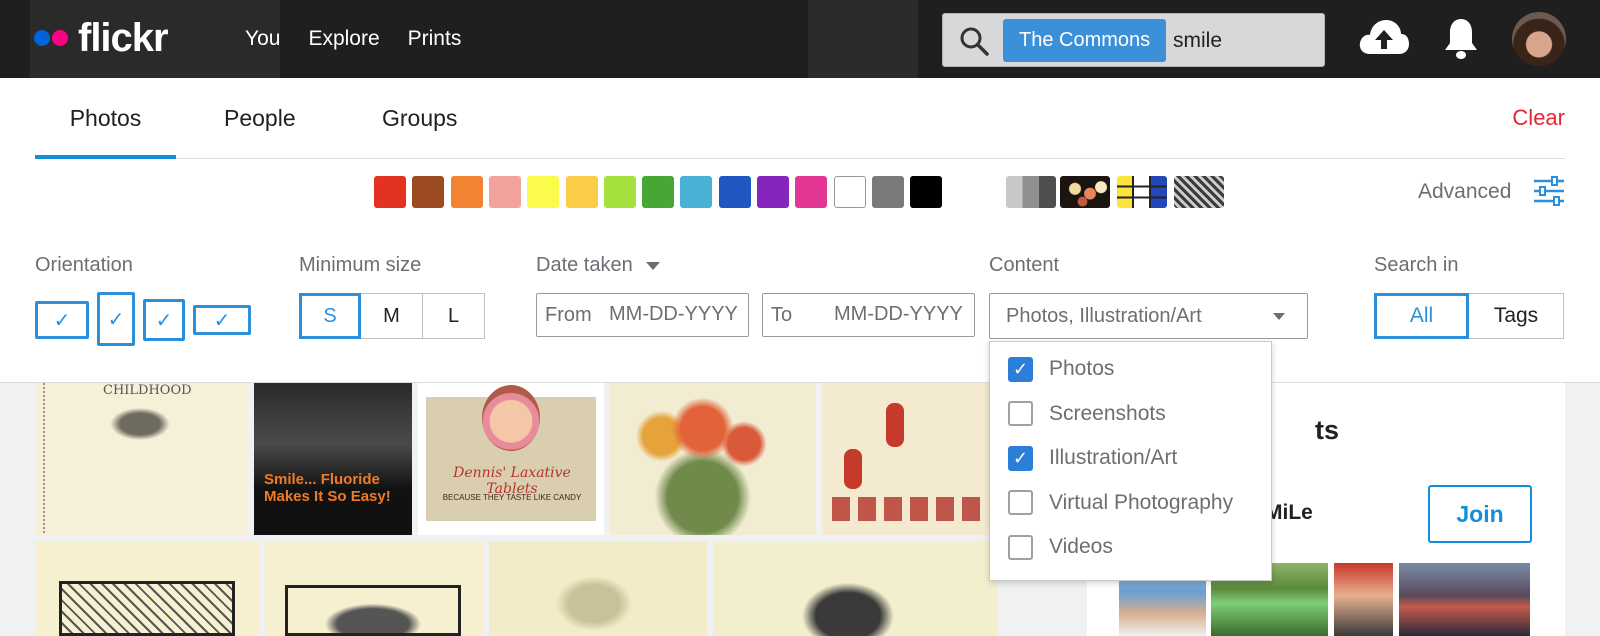 Image resolution: width=1600 pixels, height=636 pixels. Describe the element at coordinates (1199, 192) in the screenshot. I see `patterns-filter` at that location.